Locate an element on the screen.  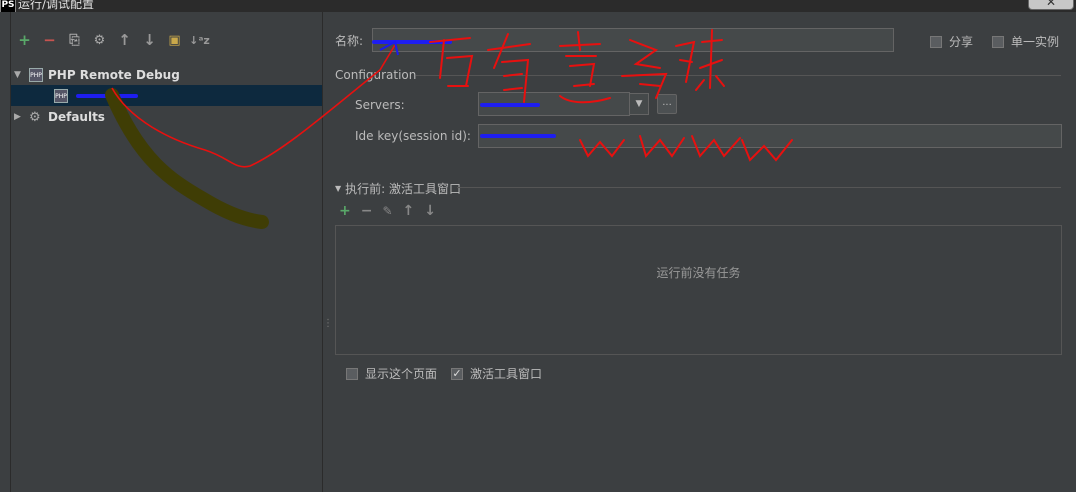
show-page-checkbox: 显示这个页面 is located at coordinates (391, 373).